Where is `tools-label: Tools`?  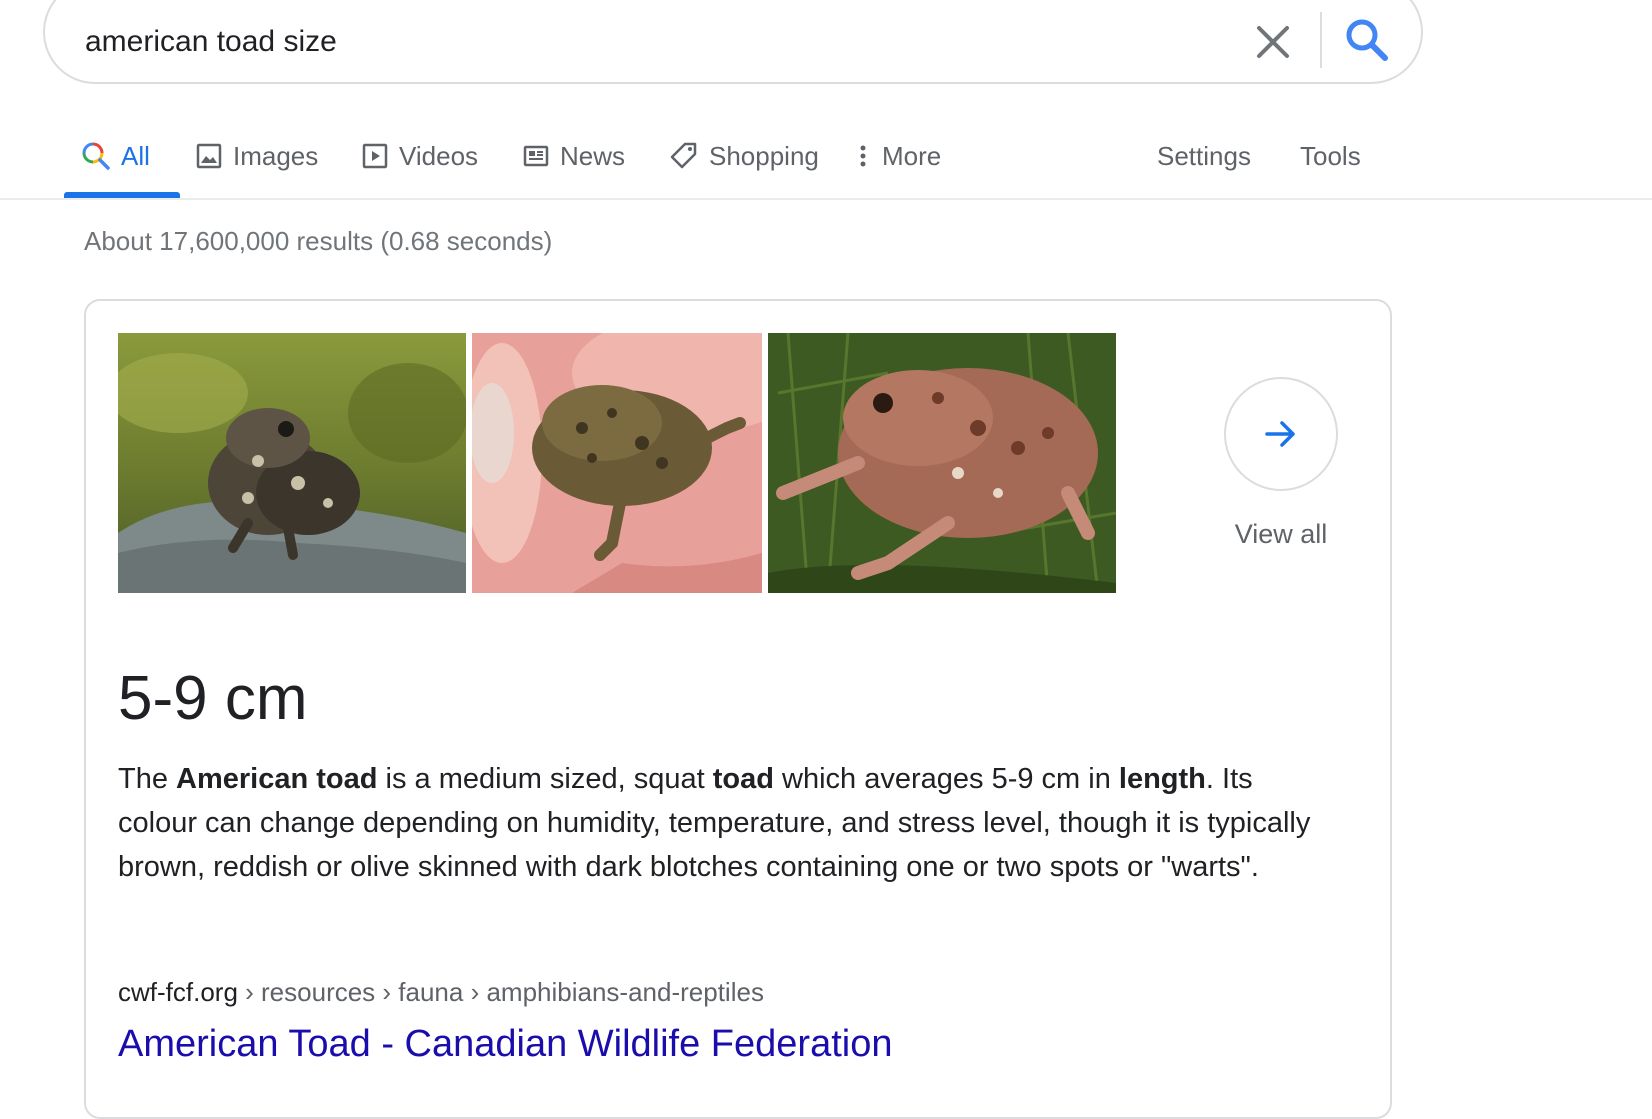 tools-label: Tools is located at coordinates (1330, 155).